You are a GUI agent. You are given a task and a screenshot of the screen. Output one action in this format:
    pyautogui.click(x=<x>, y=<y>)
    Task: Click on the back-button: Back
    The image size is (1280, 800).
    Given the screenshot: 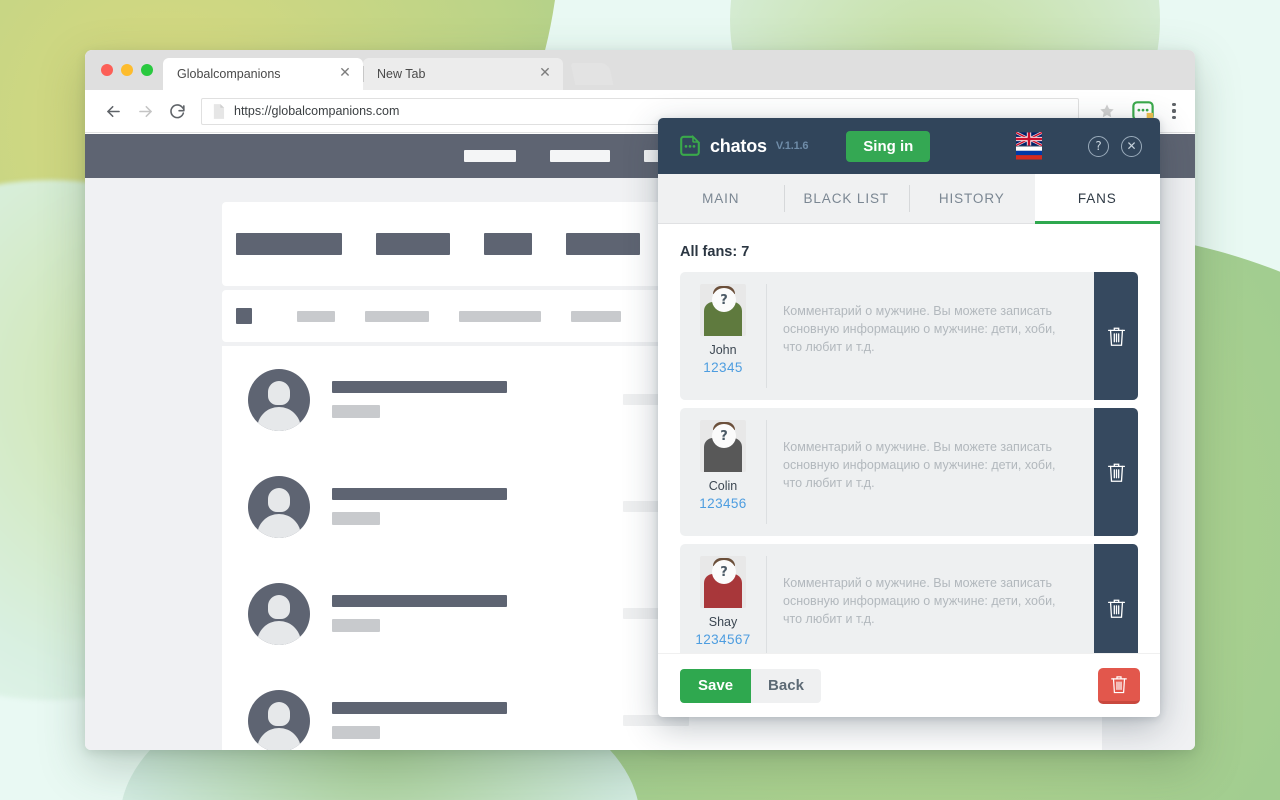 What is the action you would take?
    pyautogui.click(x=786, y=685)
    